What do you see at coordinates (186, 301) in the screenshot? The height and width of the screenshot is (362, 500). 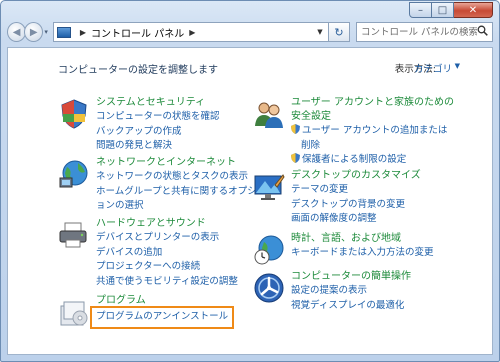 I see `category-title-programs: プログラム` at bounding box center [186, 301].